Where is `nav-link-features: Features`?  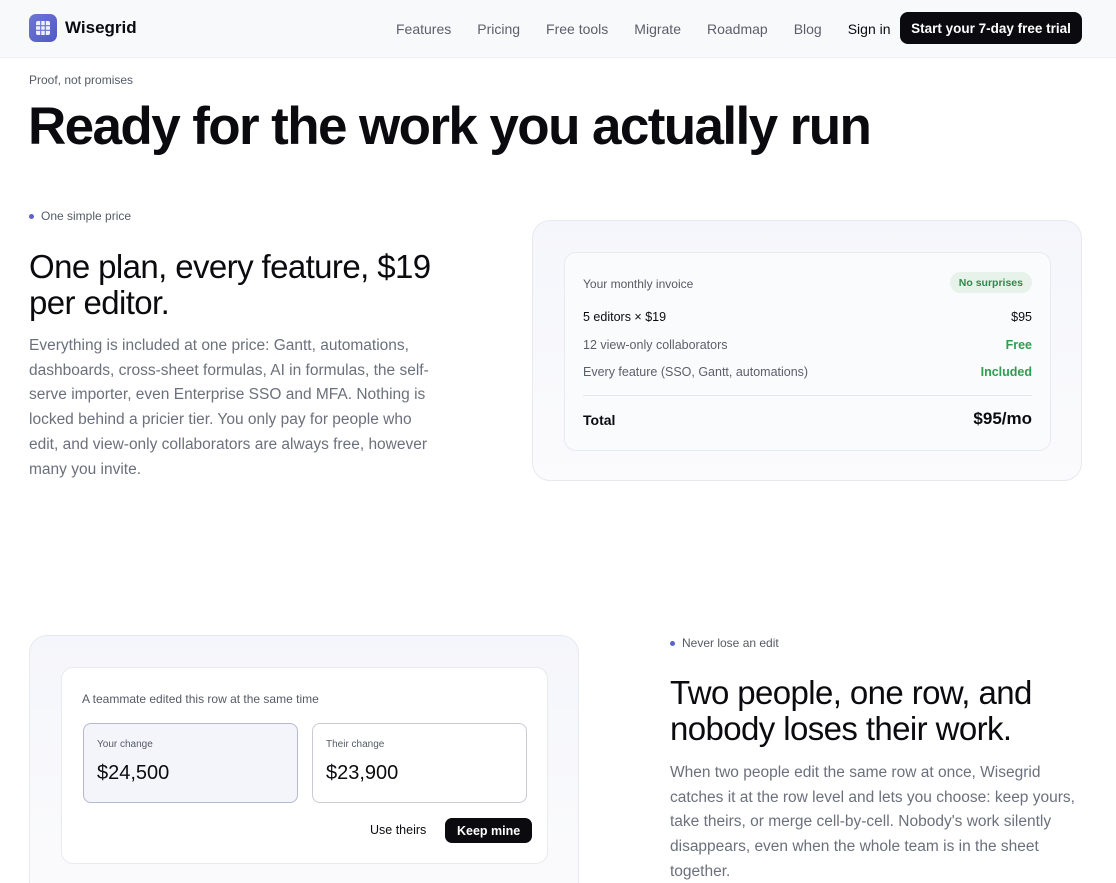
nav-link-features: Features is located at coordinates (423, 29).